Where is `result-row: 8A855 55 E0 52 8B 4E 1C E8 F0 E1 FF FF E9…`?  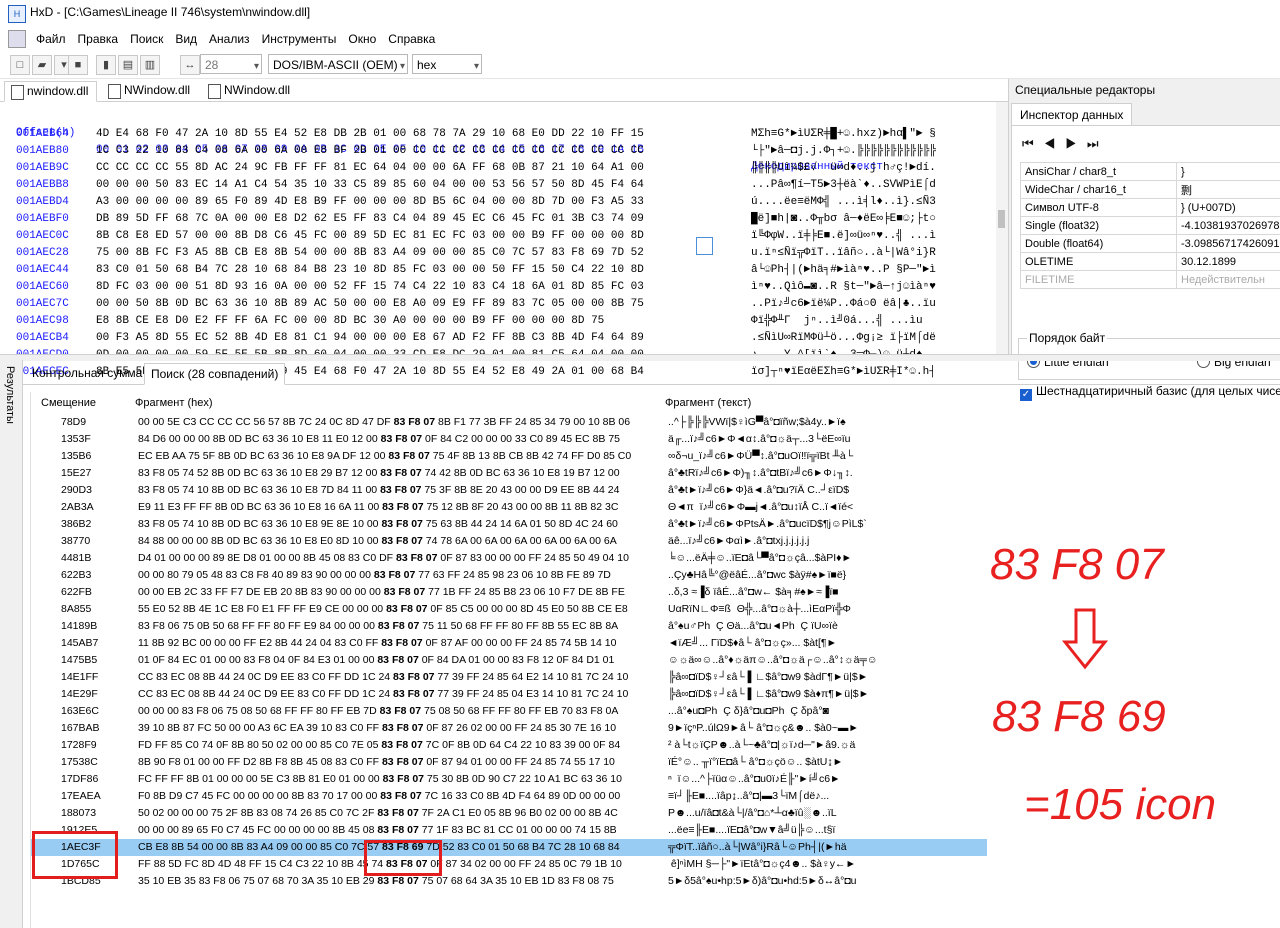
result-row: 8A855 55 E0 52 8B 4E 1C E8 F0 E1 FF FF E9… is located at coordinates (509, 609).